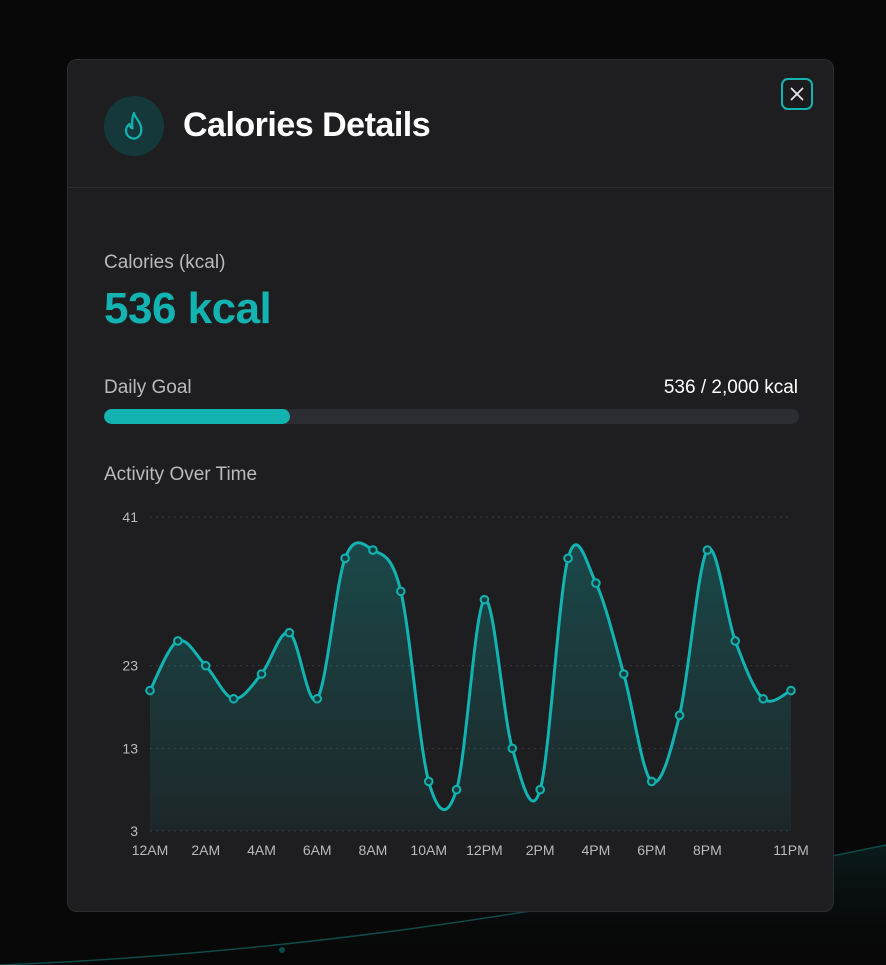  What do you see at coordinates (205, 850) in the screenshot?
I see `x-tick-label: 2AM` at bounding box center [205, 850].